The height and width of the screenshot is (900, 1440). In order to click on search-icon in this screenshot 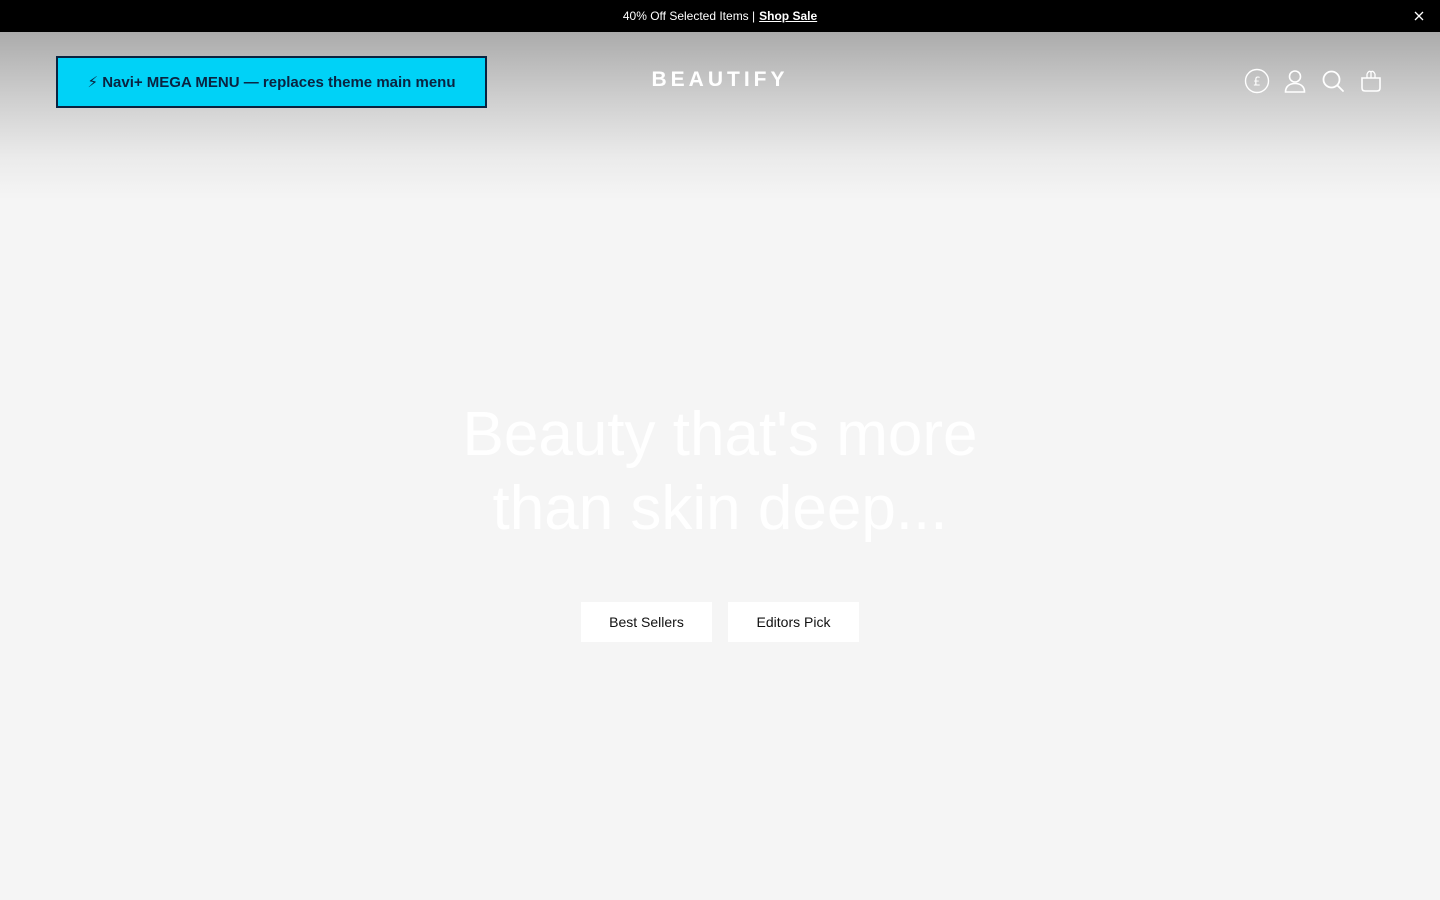, I will do `click(1333, 81)`.